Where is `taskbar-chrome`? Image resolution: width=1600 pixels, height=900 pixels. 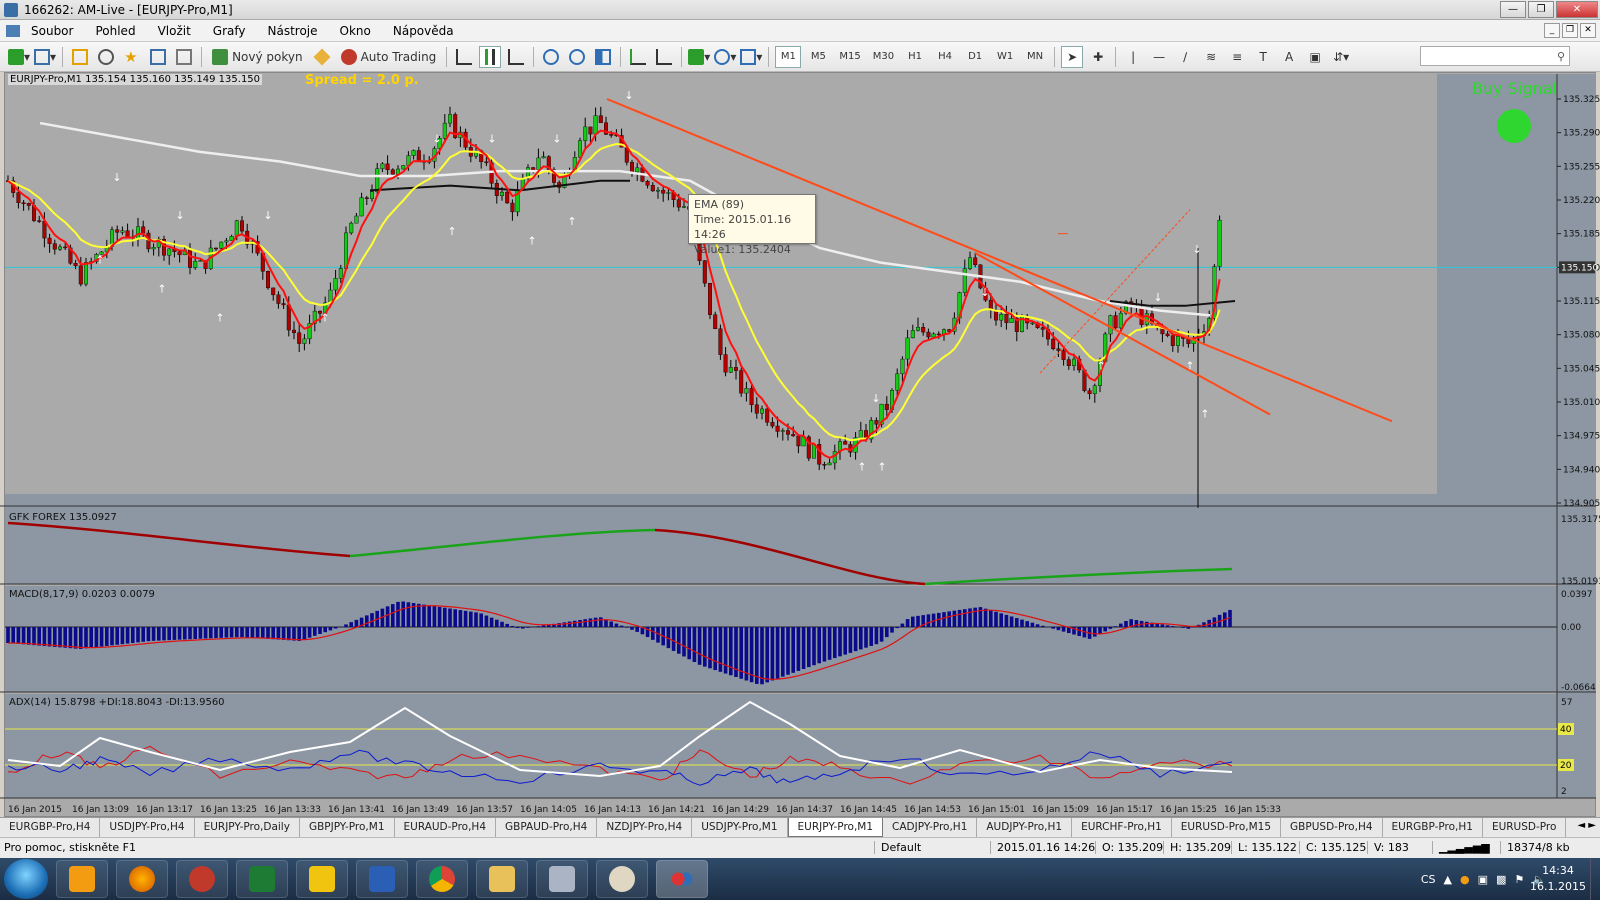
taskbar-chrome is located at coordinates (442, 879).